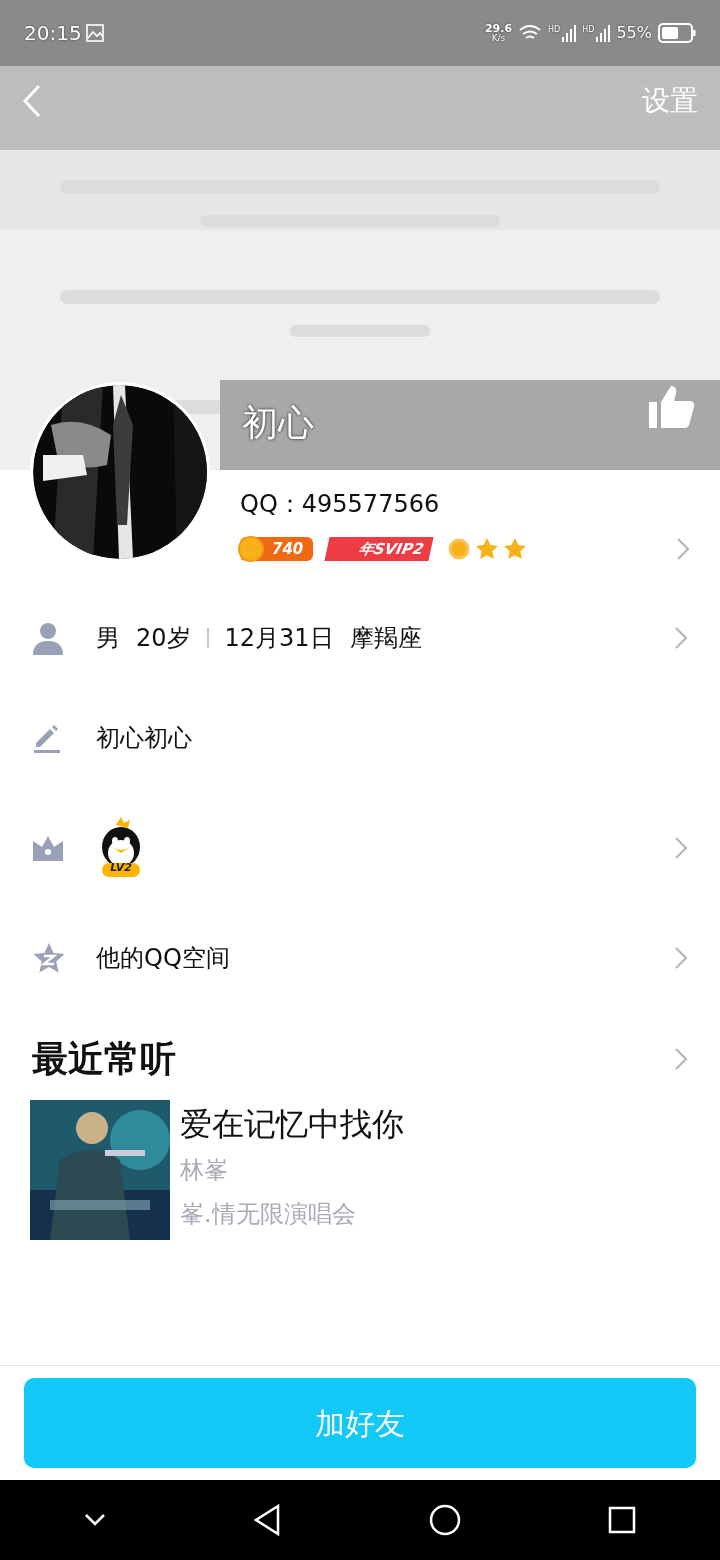 Image resolution: width=720 pixels, height=1560 pixels. What do you see at coordinates (163, 958) in the screenshot?
I see `qzone-link: 他的QQ空间` at bounding box center [163, 958].